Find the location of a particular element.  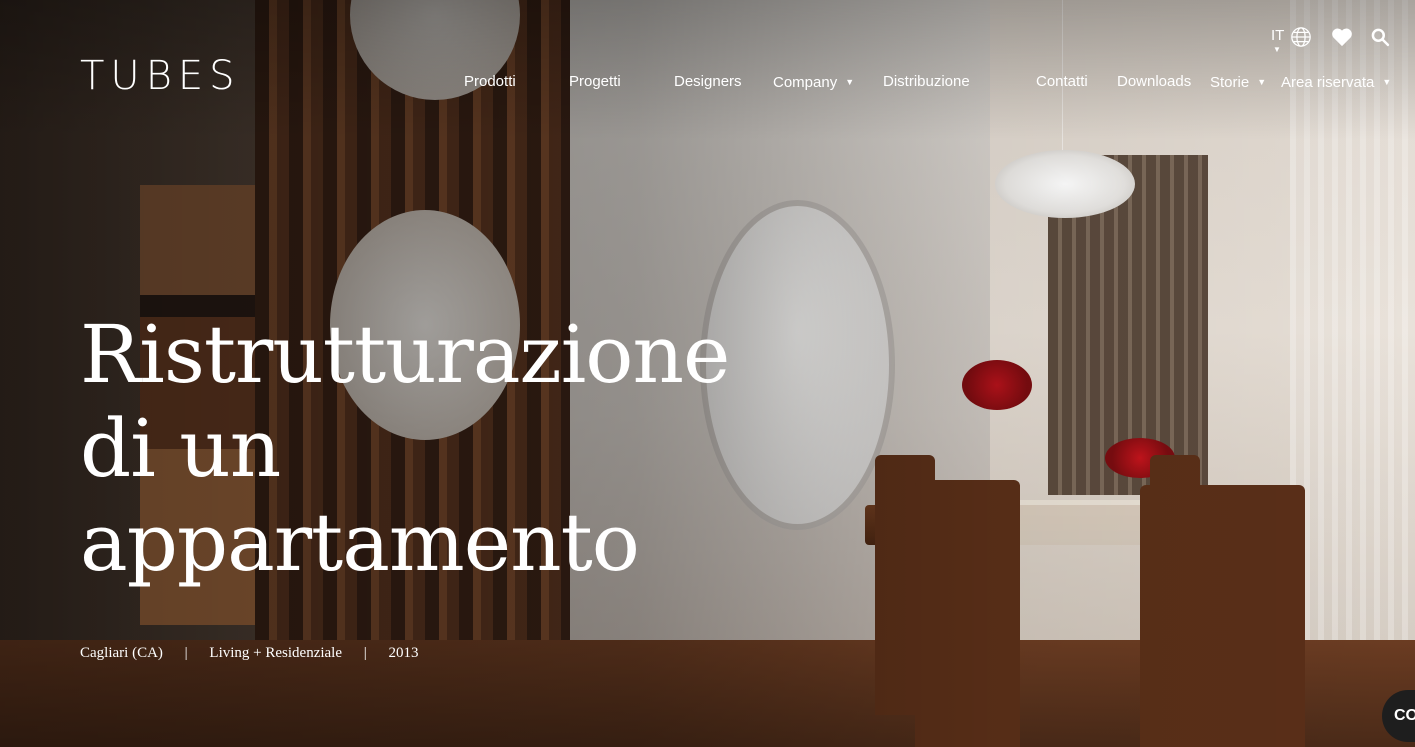

nav-item-label: Prodotti is located at coordinates (490, 81).